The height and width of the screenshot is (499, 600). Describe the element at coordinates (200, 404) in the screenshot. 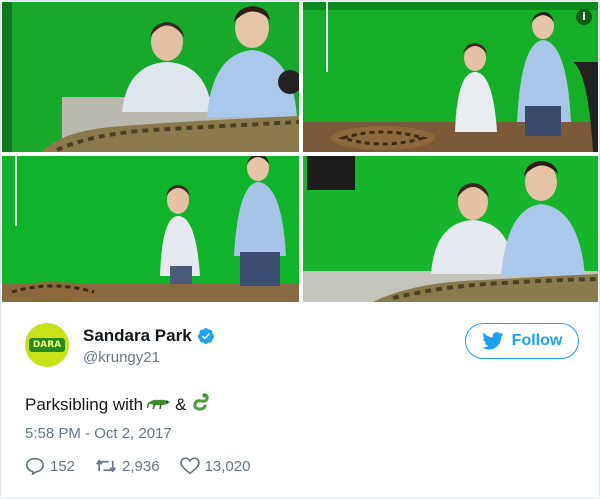

I see `snake-emoji` at that location.